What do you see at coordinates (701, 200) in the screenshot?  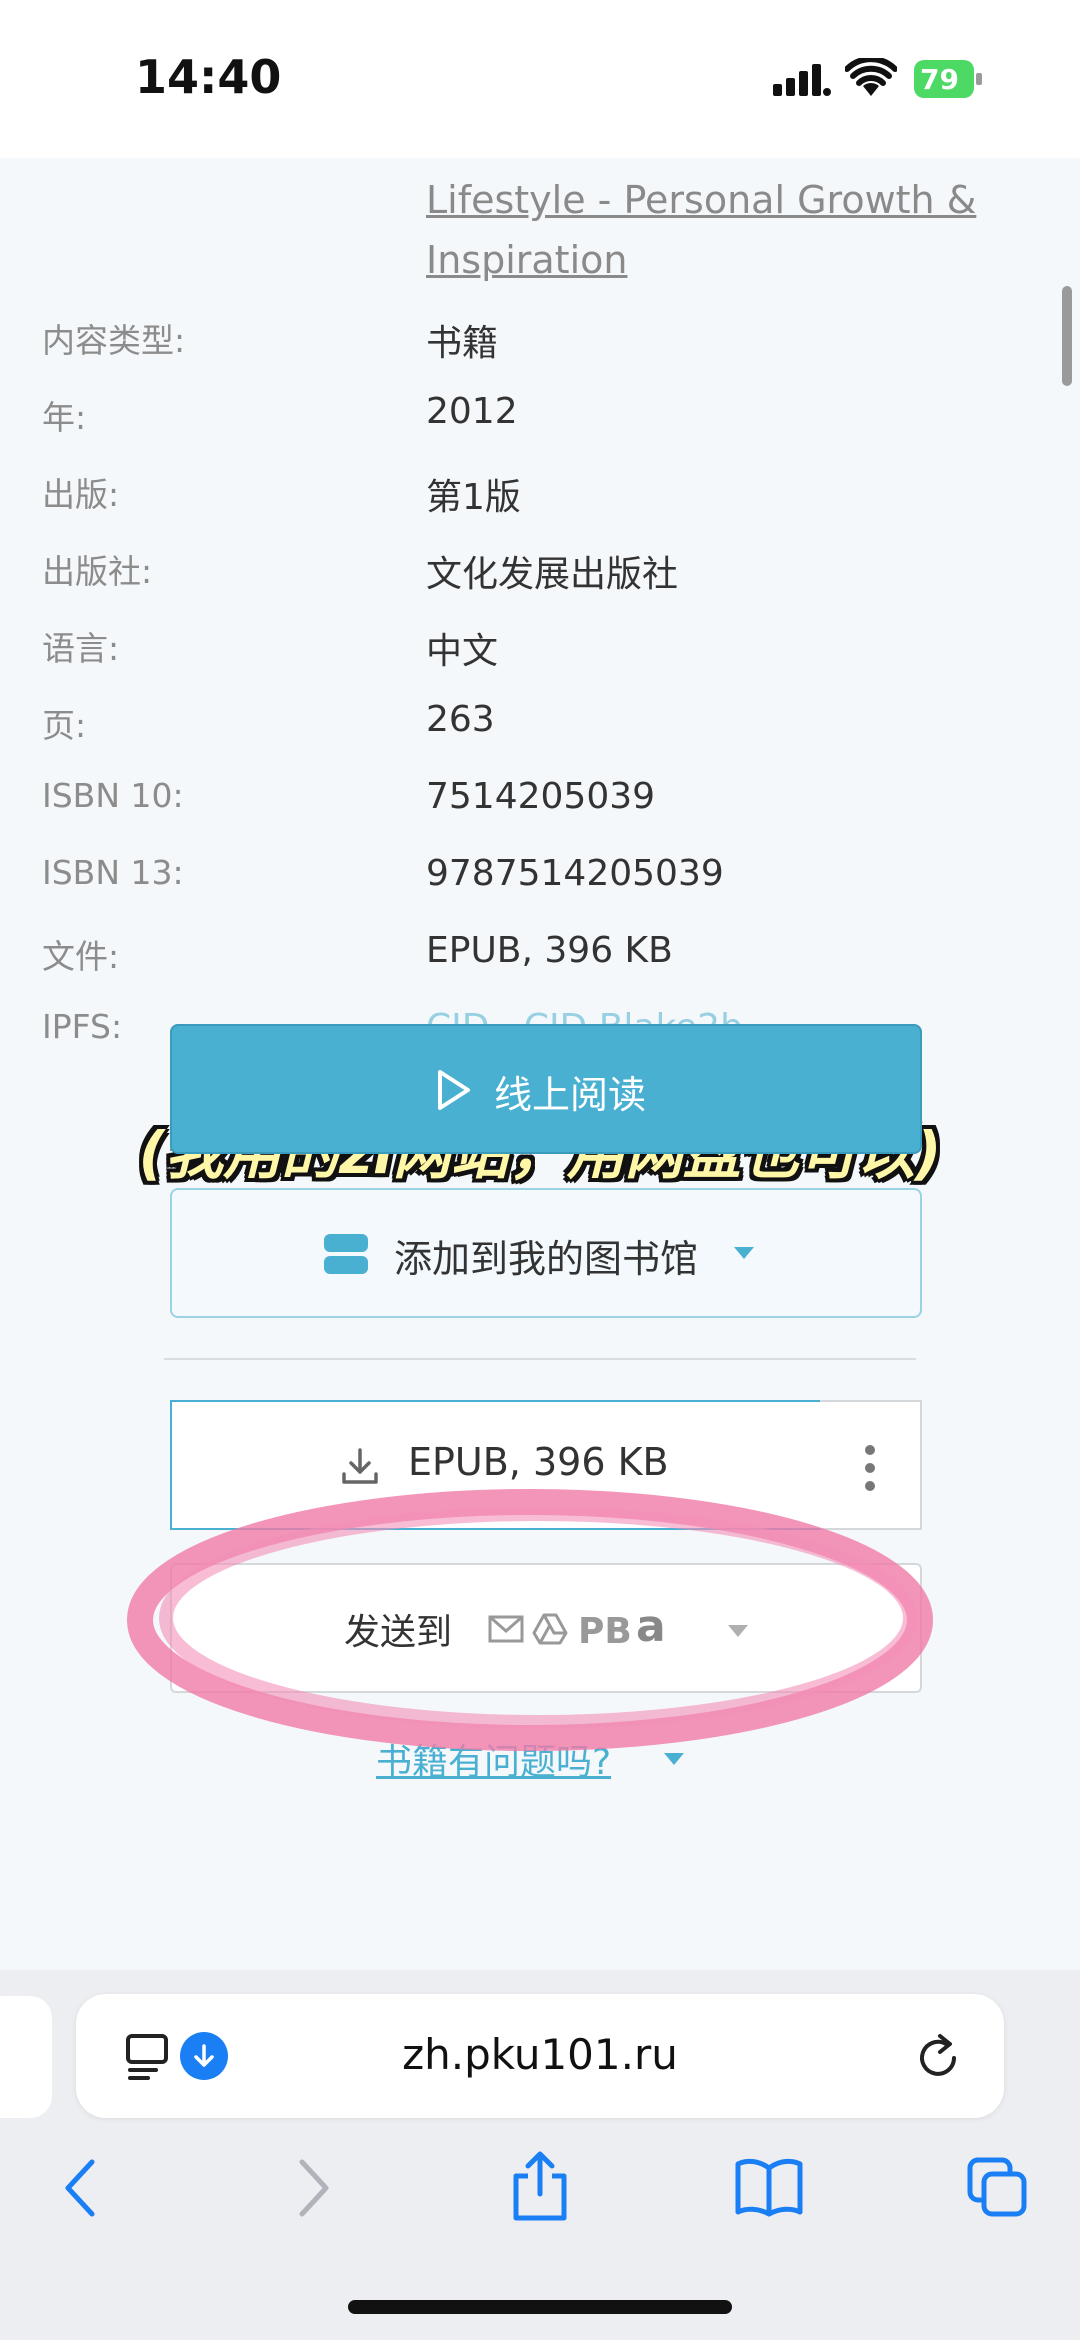 I see `category-link-line1: Lifestyle - Personal Growth &` at bounding box center [701, 200].